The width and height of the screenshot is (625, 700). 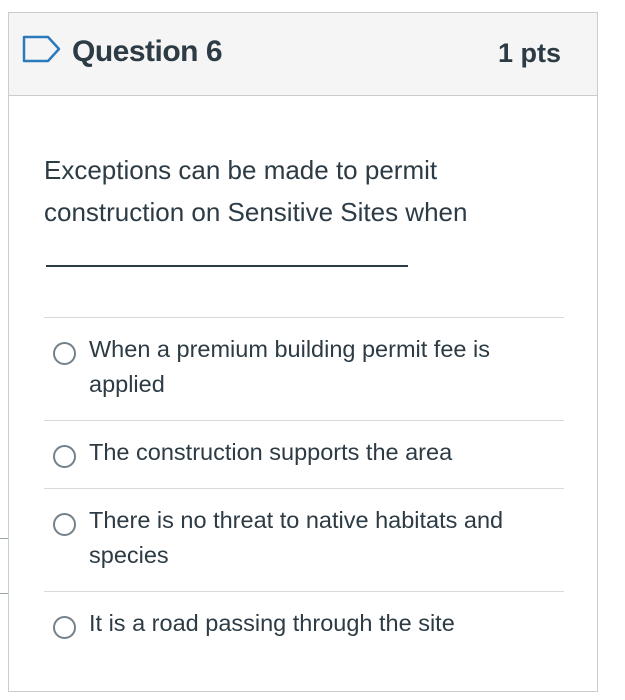 What do you see at coordinates (227, 266) in the screenshot?
I see `fill-in-blank-line` at bounding box center [227, 266].